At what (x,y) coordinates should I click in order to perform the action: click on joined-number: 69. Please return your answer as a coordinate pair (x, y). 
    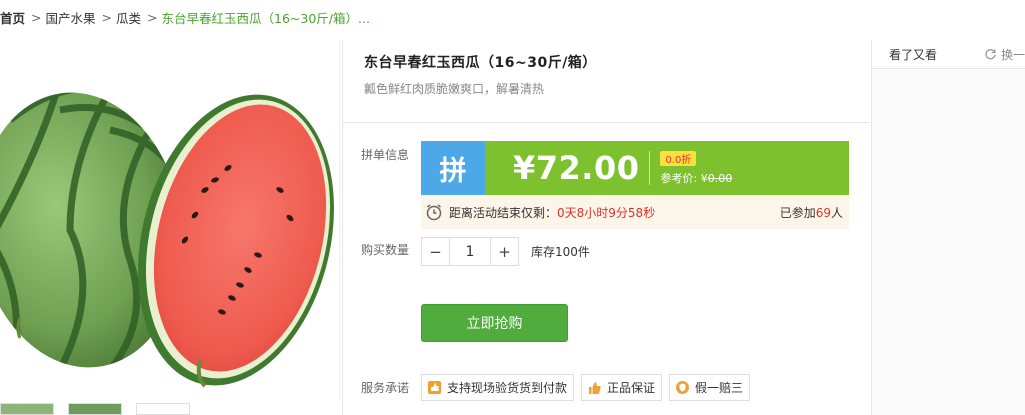
    Looking at the image, I should click on (823, 212).